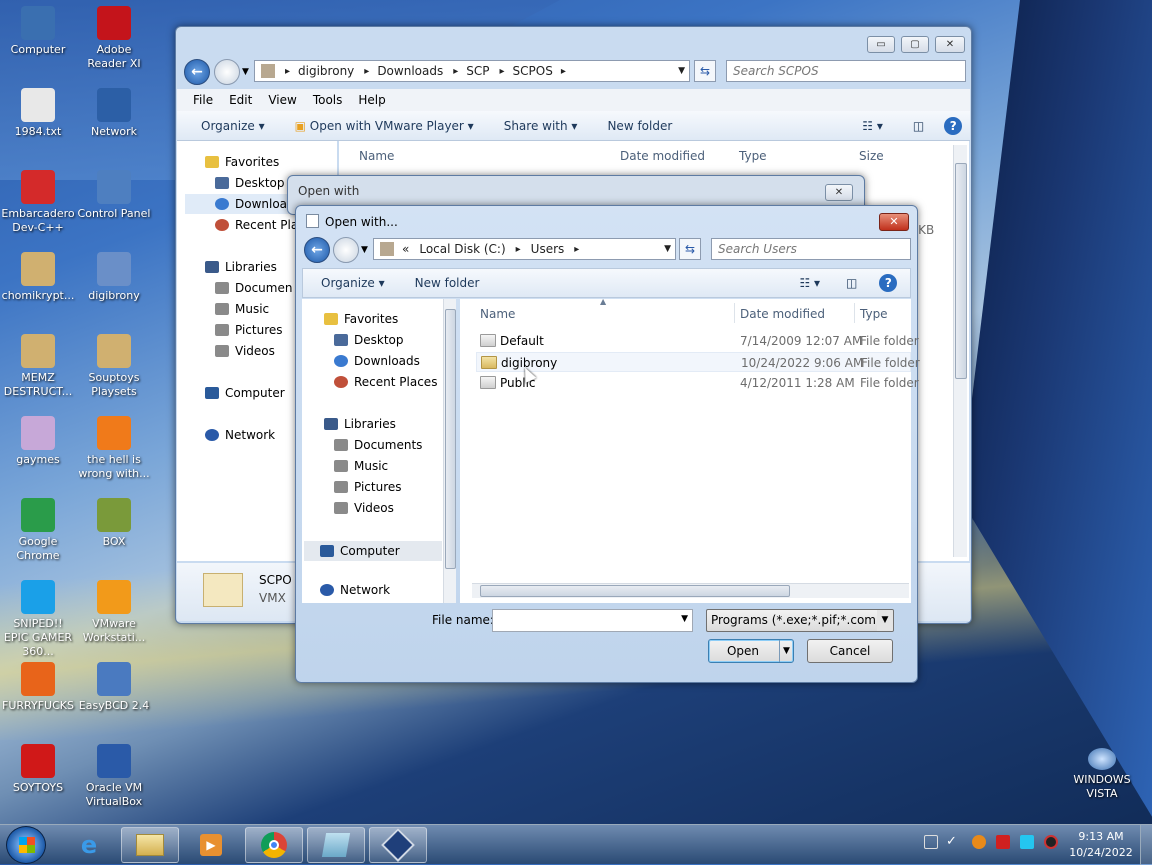 Image resolution: width=1152 pixels, height=865 pixels. Describe the element at coordinates (874, 314) in the screenshot. I see `column-header-type: Type` at that location.